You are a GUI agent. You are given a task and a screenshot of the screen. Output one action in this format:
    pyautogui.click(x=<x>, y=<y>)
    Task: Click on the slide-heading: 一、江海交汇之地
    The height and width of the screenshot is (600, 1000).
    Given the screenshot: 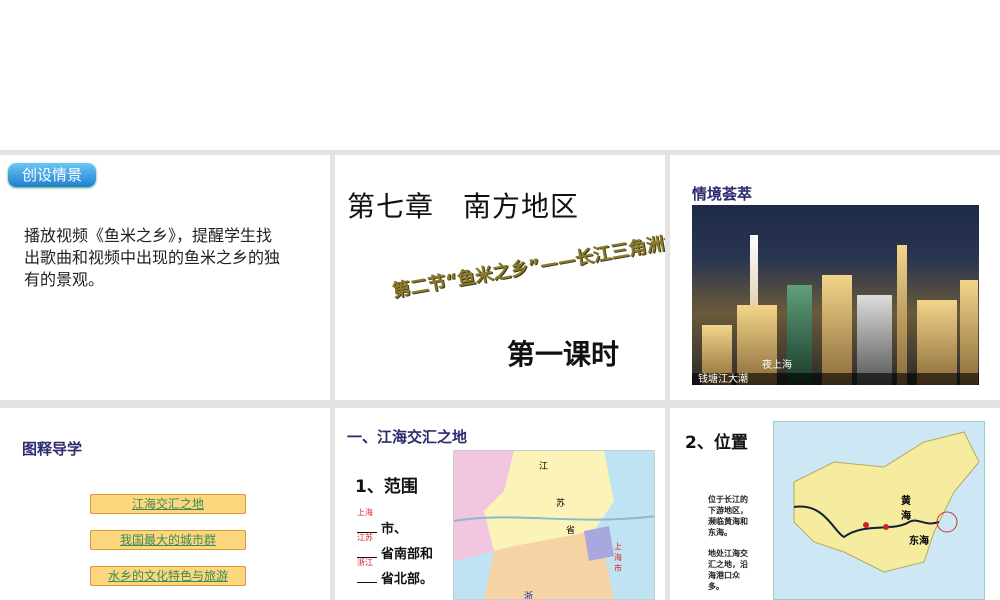 What is the action you would take?
    pyautogui.click(x=407, y=437)
    